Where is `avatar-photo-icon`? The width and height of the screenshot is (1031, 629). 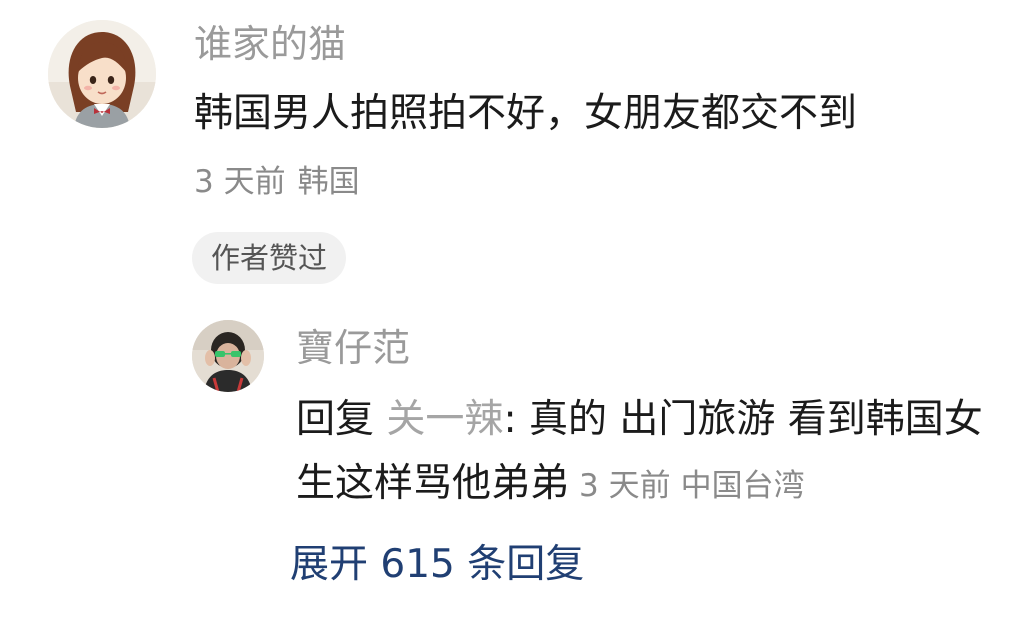 avatar-photo-icon is located at coordinates (228, 356).